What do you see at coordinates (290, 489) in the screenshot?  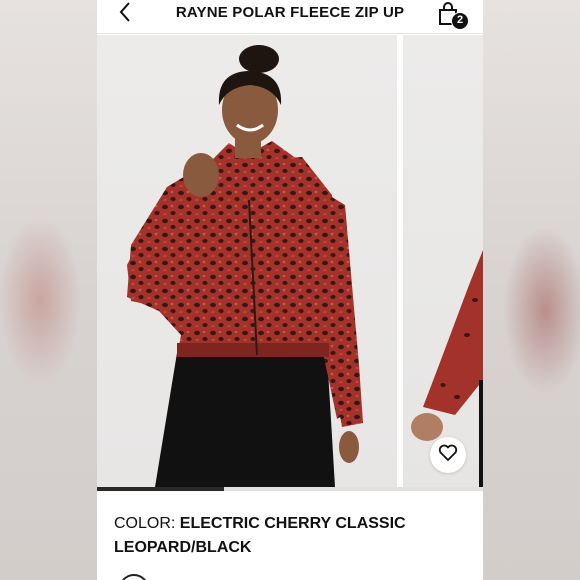 I see `carousel-progress-bar` at bounding box center [290, 489].